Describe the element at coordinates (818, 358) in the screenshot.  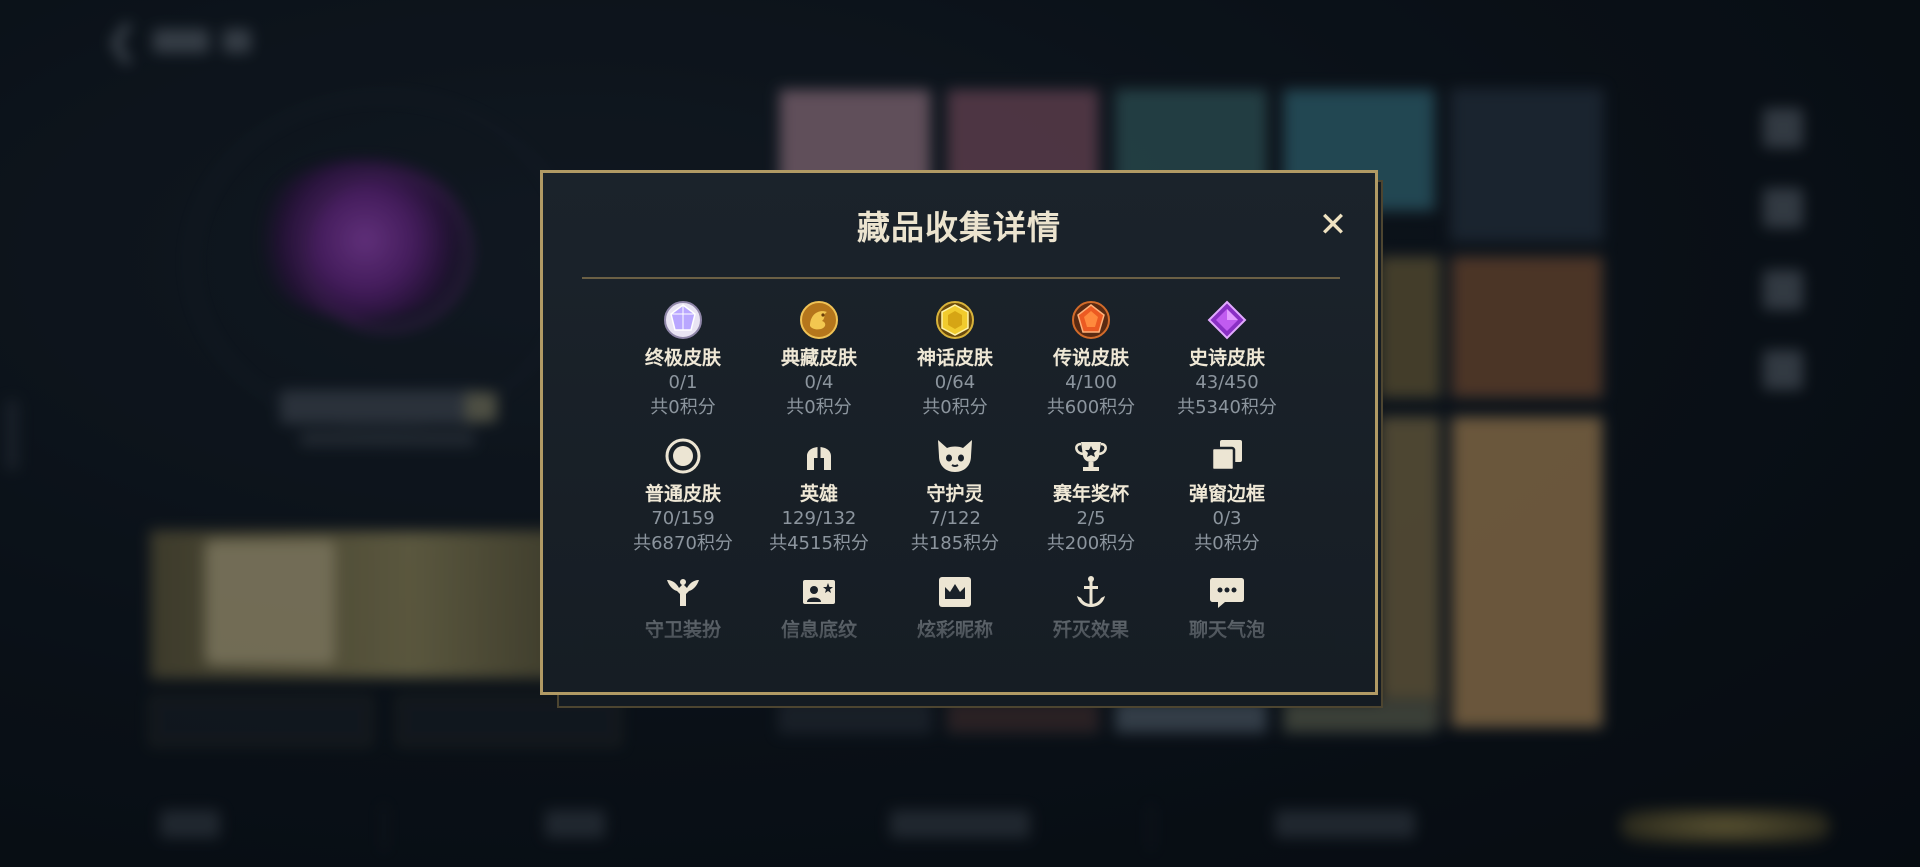
I see `category-name: 典藏皮肤` at that location.